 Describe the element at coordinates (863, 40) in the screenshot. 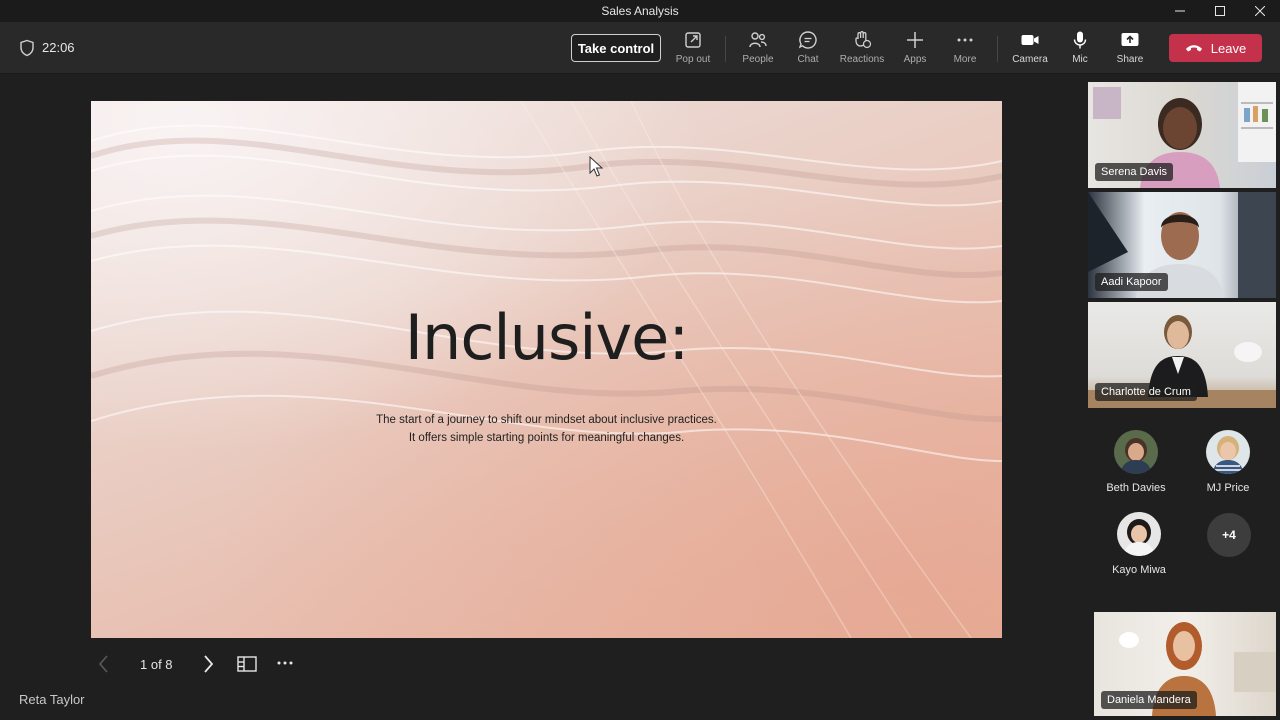

I see `reactions-icon` at that location.